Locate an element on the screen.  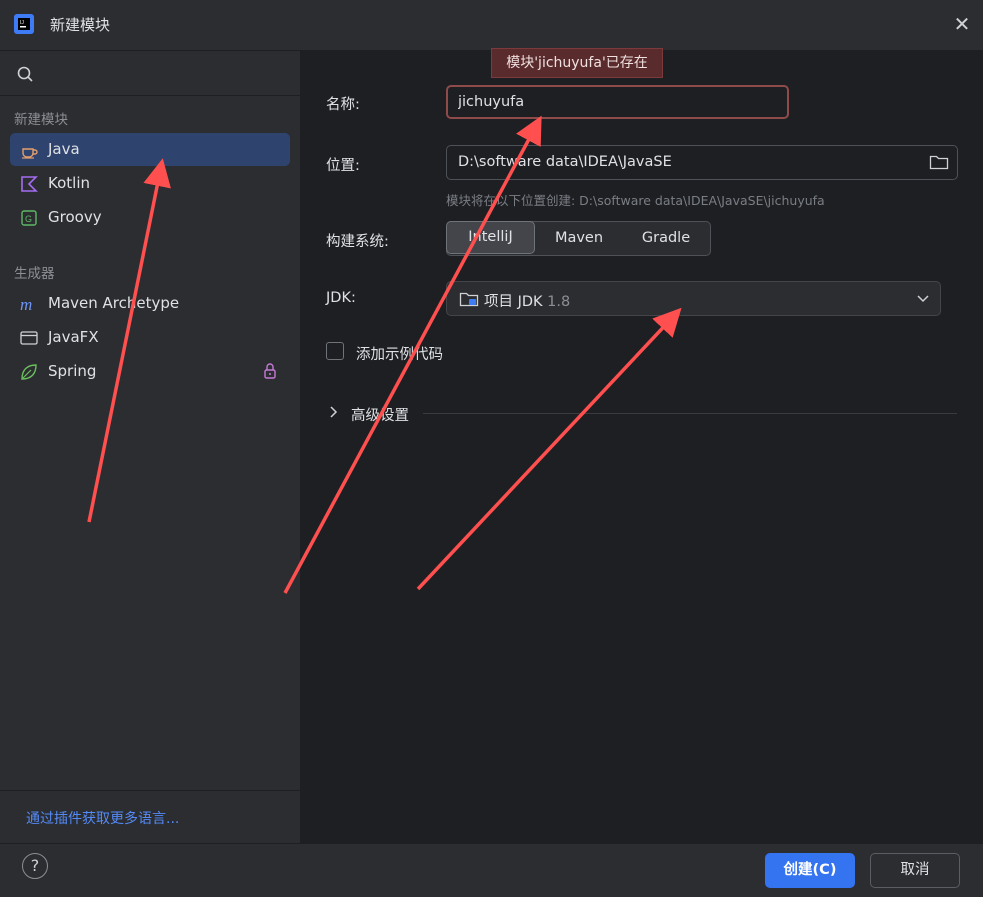
jdk-version: 1.8 is located at coordinates (559, 302).